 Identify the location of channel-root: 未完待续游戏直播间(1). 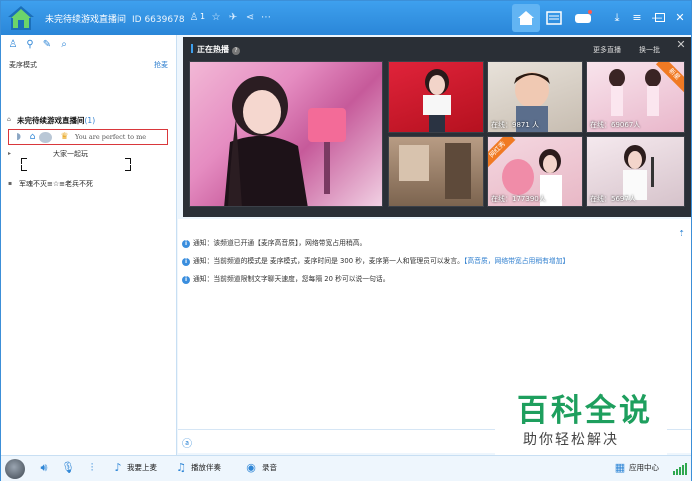
(56, 120).